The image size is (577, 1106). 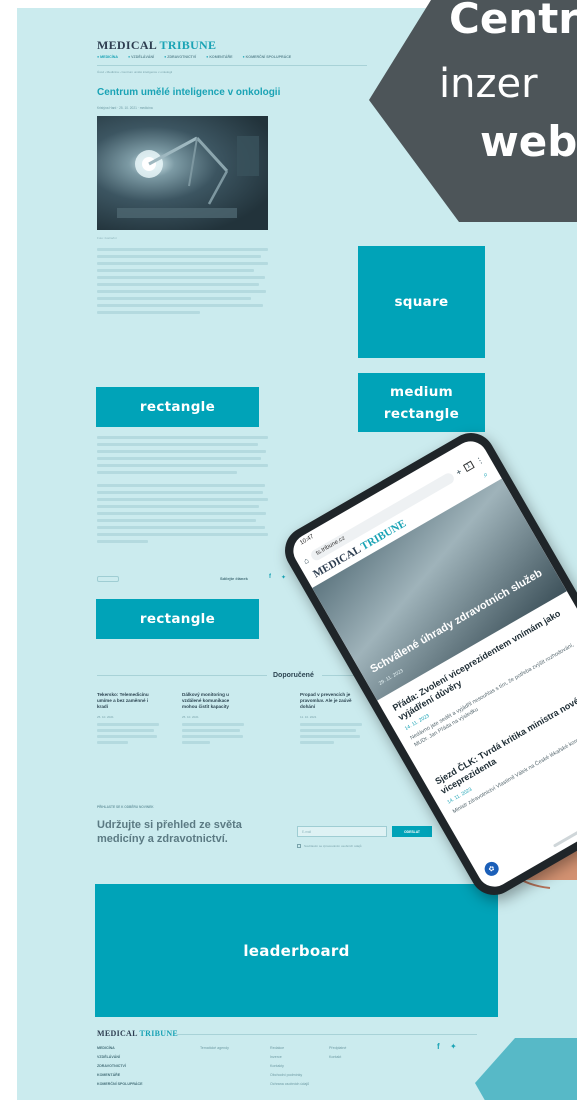 What do you see at coordinates (219, 57) in the screenshot?
I see `nav-item-komentare: KOMENTÁŘE` at bounding box center [219, 57].